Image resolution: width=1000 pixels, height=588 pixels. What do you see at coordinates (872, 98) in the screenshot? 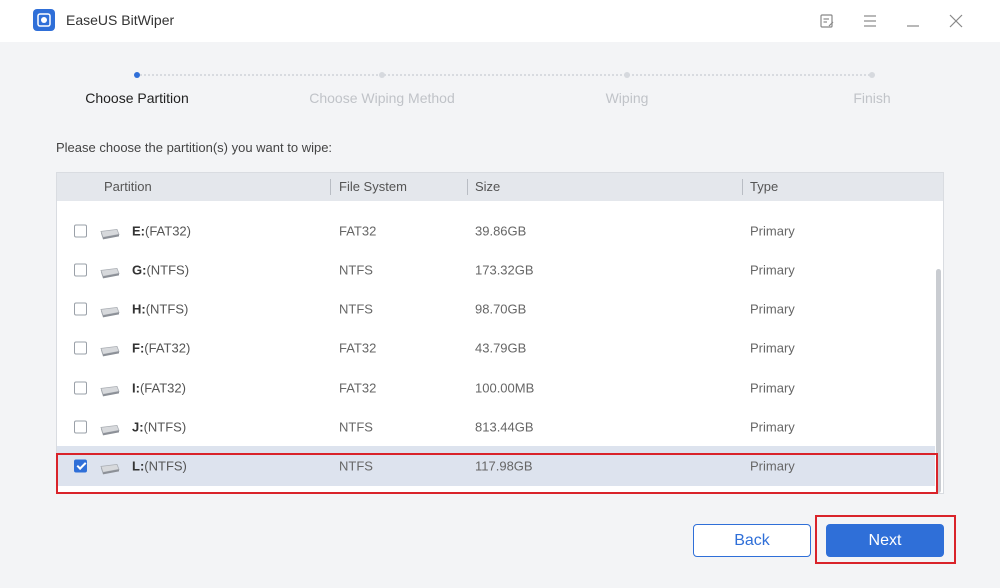
I see `step-label-finish: Finish` at bounding box center [872, 98].